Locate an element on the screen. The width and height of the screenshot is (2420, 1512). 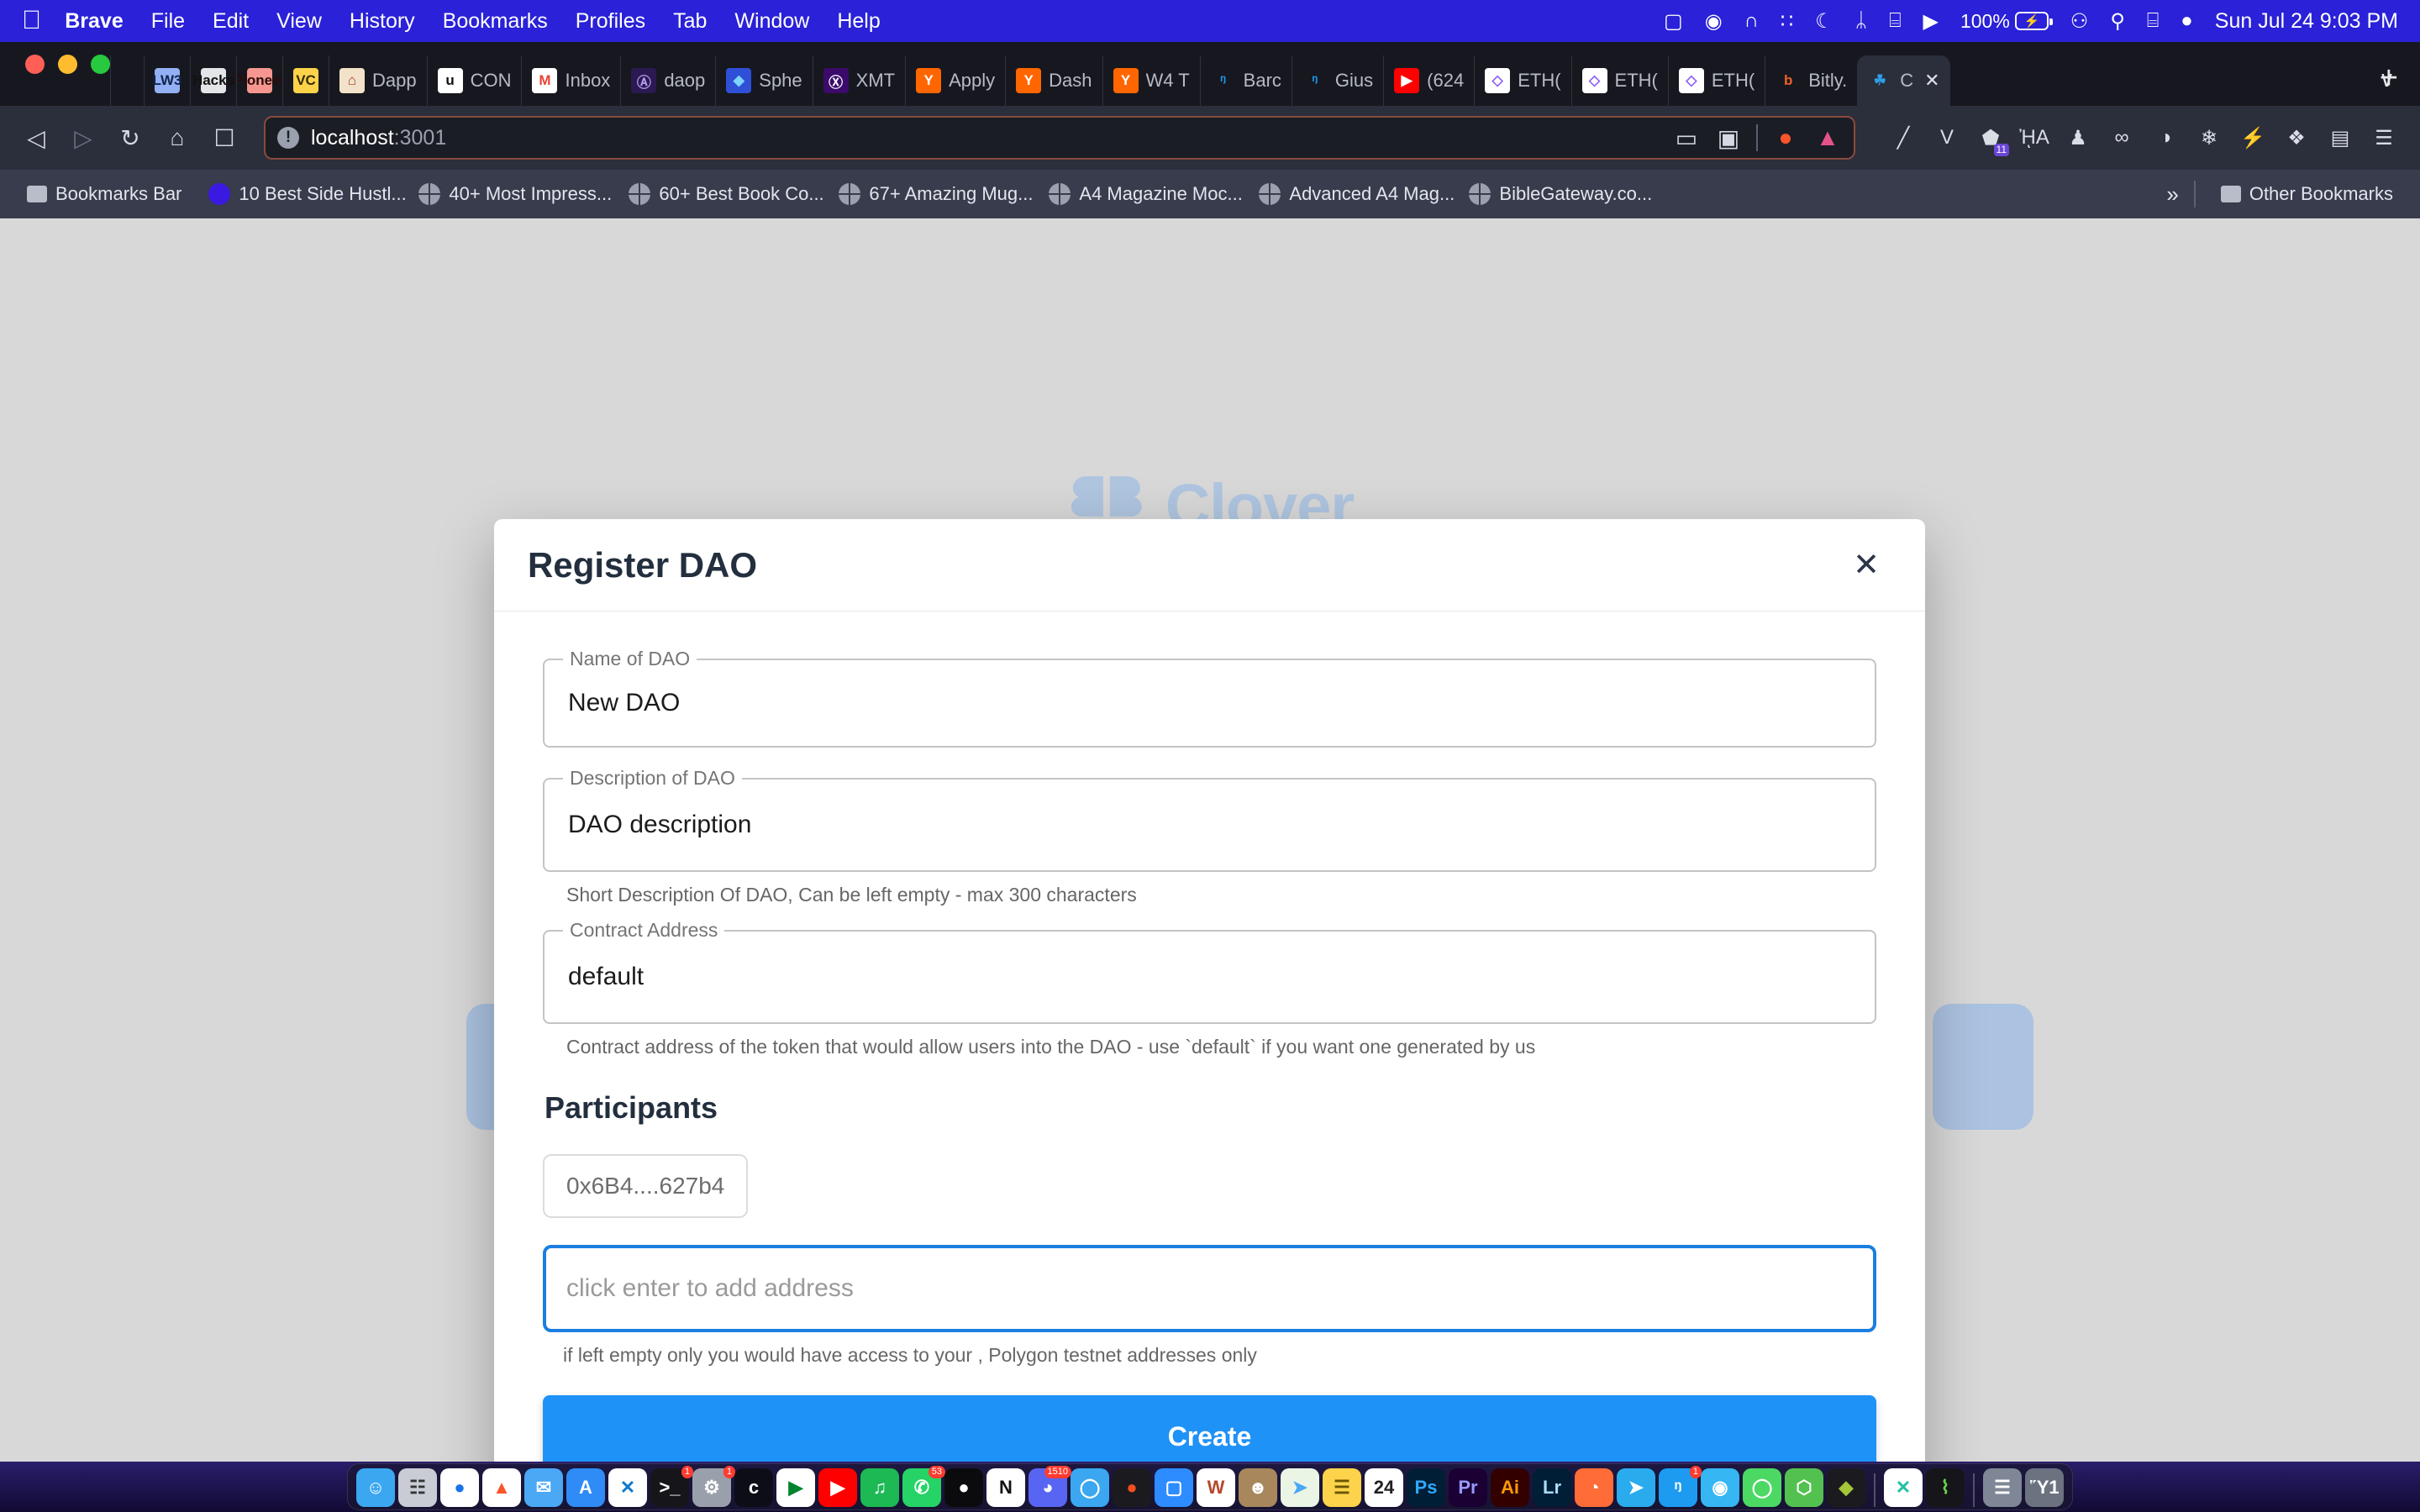
postman-icon: ◔ is located at coordinates (1594, 1487).